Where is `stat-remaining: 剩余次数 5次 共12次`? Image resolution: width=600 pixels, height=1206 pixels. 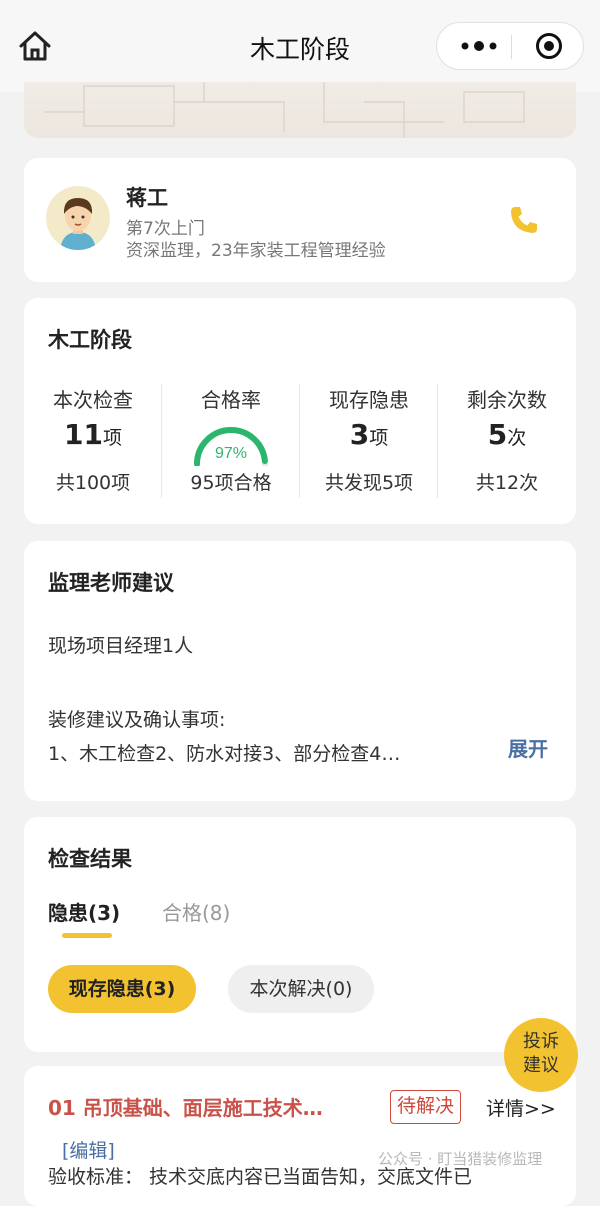 stat-remaining: 剩余次数 5次 共12次 is located at coordinates (507, 444).